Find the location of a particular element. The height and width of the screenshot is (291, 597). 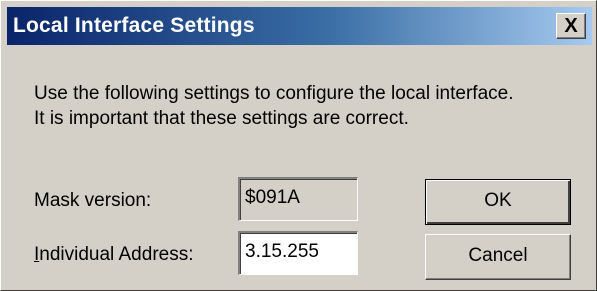

close-icon: X is located at coordinates (571, 26).